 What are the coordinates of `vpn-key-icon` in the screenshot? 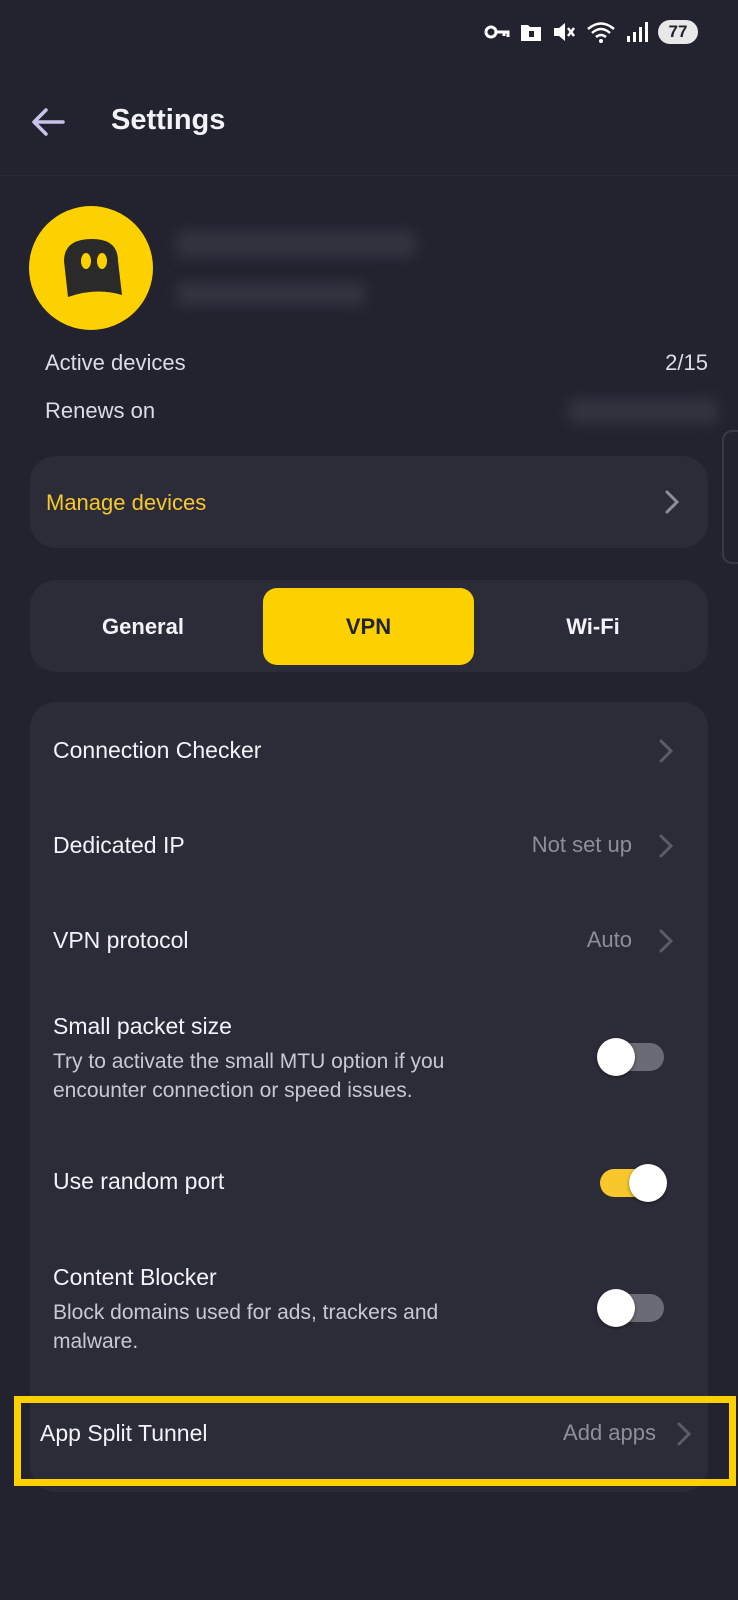 It's located at (497, 32).